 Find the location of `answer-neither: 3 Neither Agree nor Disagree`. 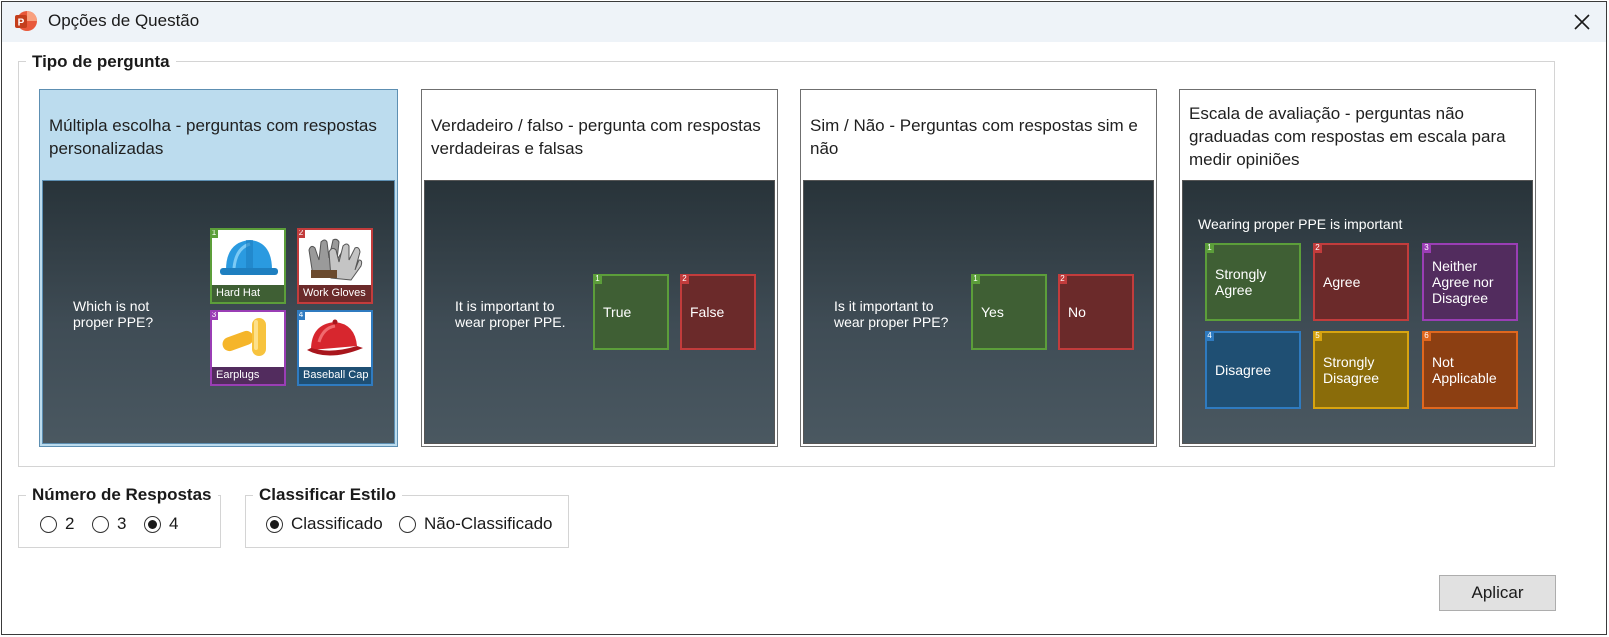

answer-neither: 3 Neither Agree nor Disagree is located at coordinates (1470, 282).